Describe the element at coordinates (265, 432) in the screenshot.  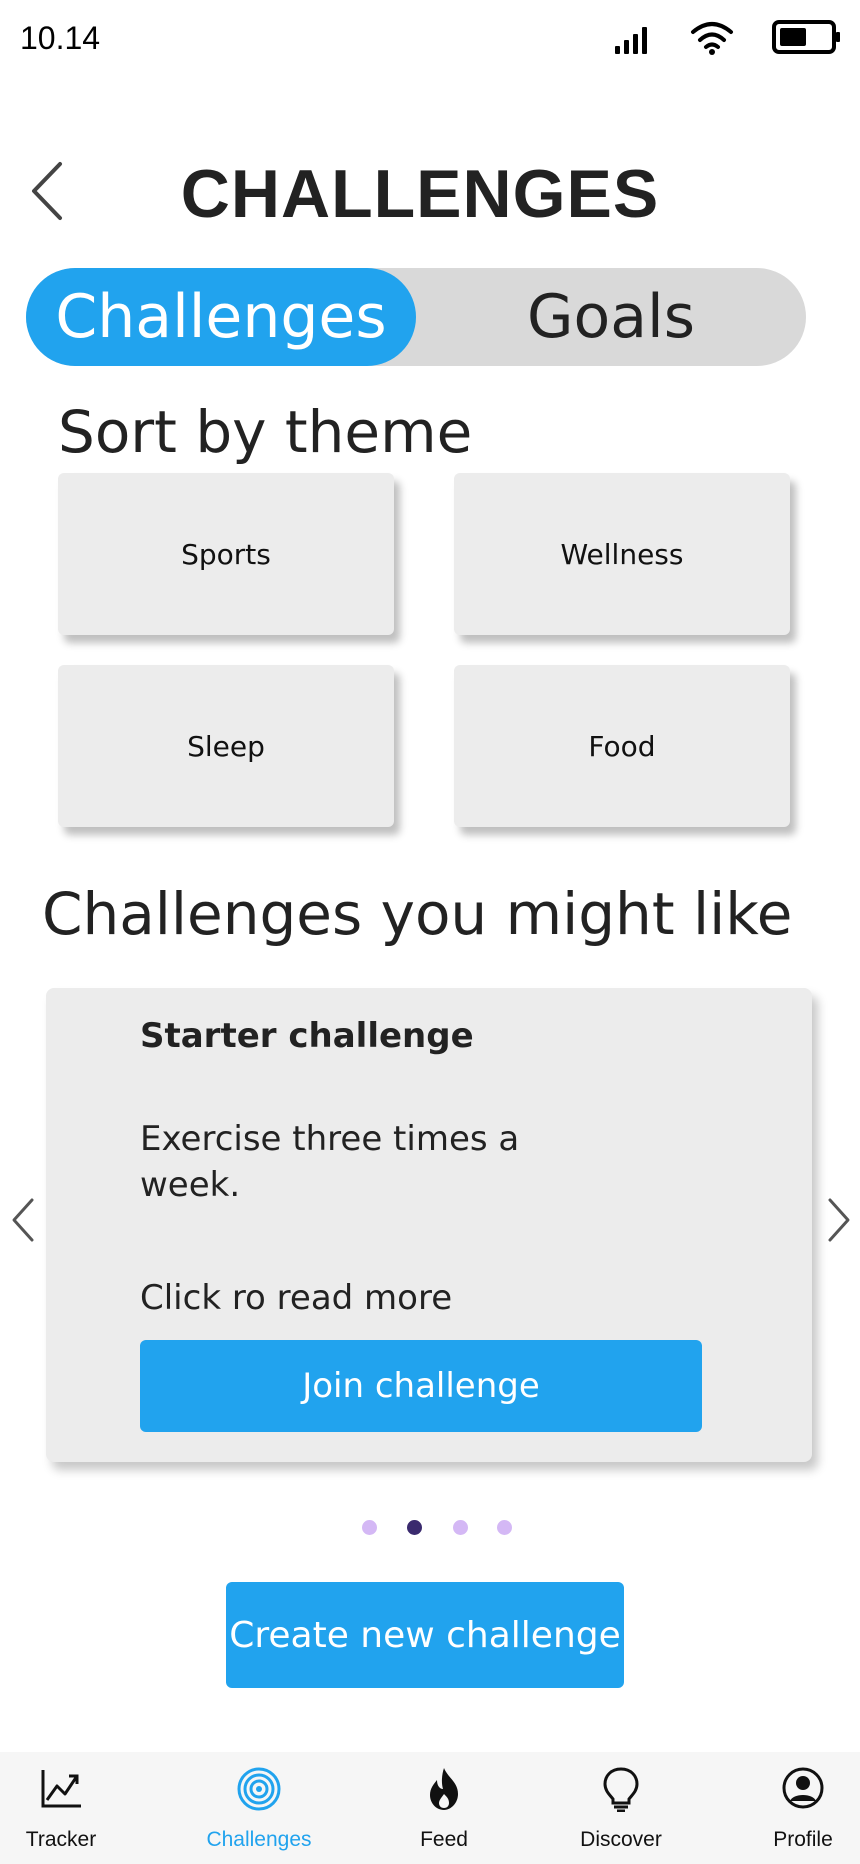
I see `sort-by-theme-heading: Sort by theme` at that location.